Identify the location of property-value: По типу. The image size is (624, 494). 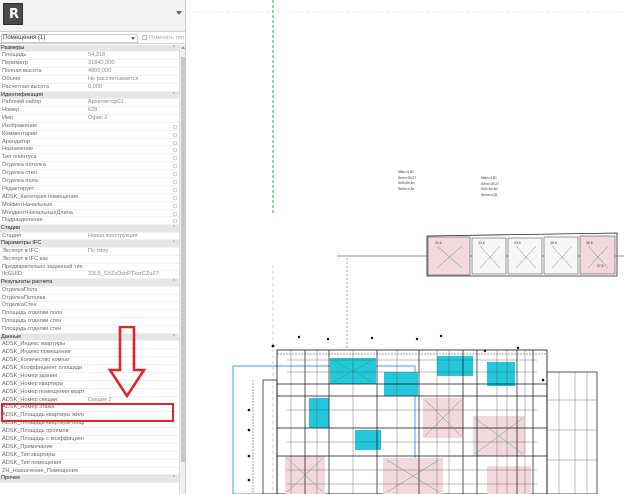
(131, 252).